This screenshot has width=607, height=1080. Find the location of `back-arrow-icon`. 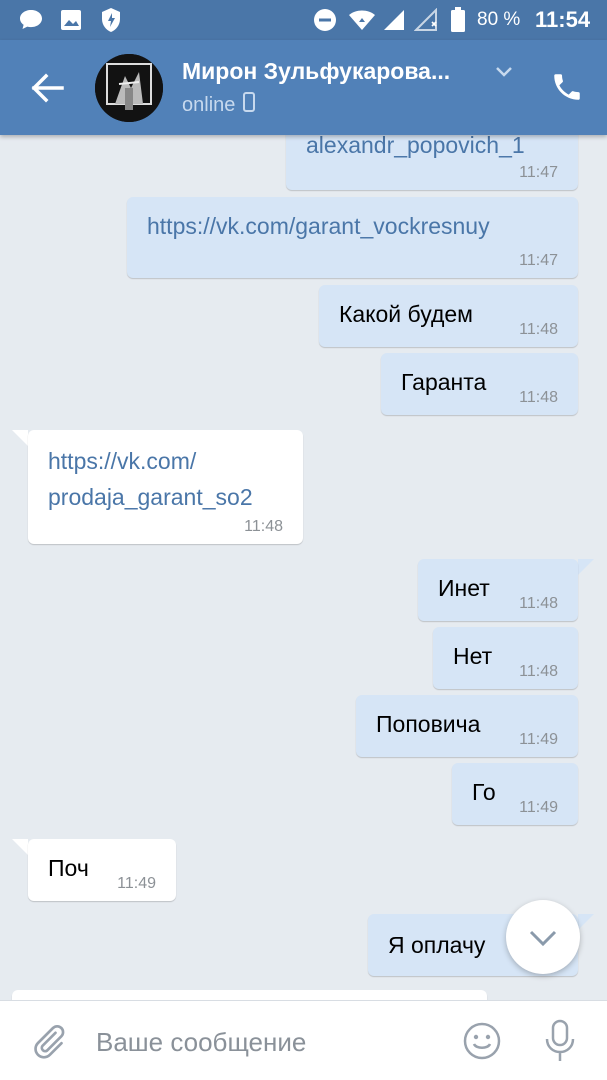

back-arrow-icon is located at coordinates (48, 88).